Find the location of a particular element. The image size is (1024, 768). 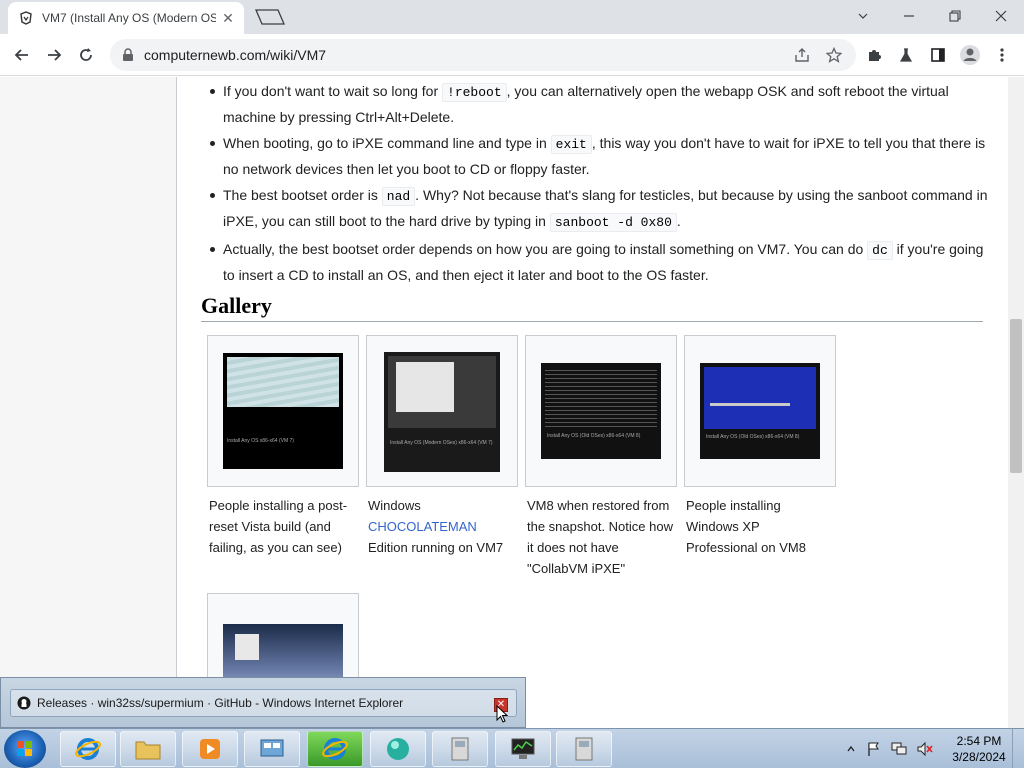

taskbar-explorer-button is located at coordinates (148, 749).